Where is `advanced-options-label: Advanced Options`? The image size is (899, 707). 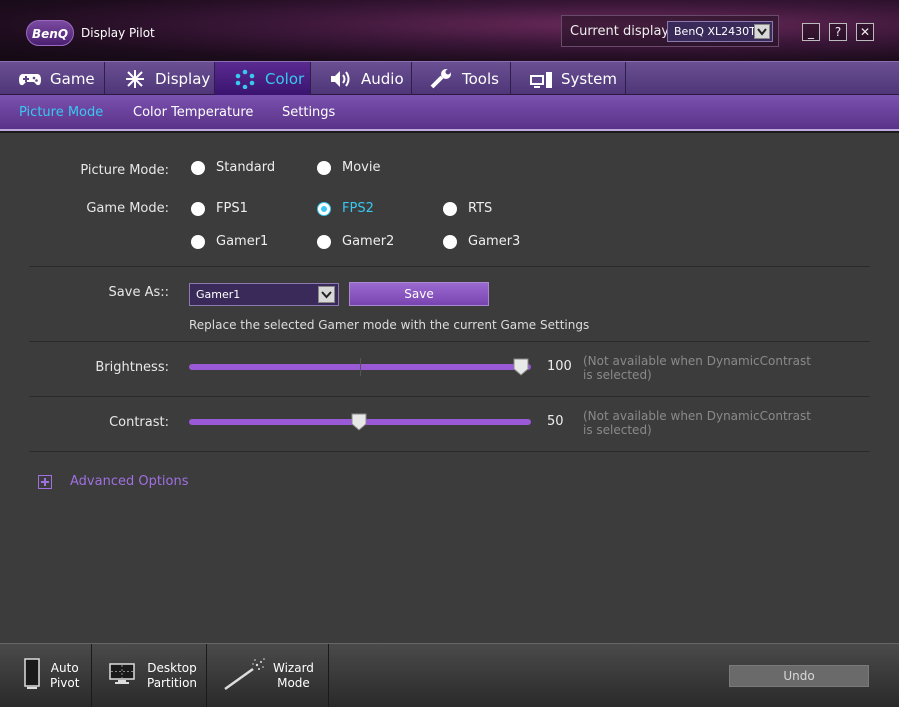
advanced-options-label: Advanced Options is located at coordinates (129, 481).